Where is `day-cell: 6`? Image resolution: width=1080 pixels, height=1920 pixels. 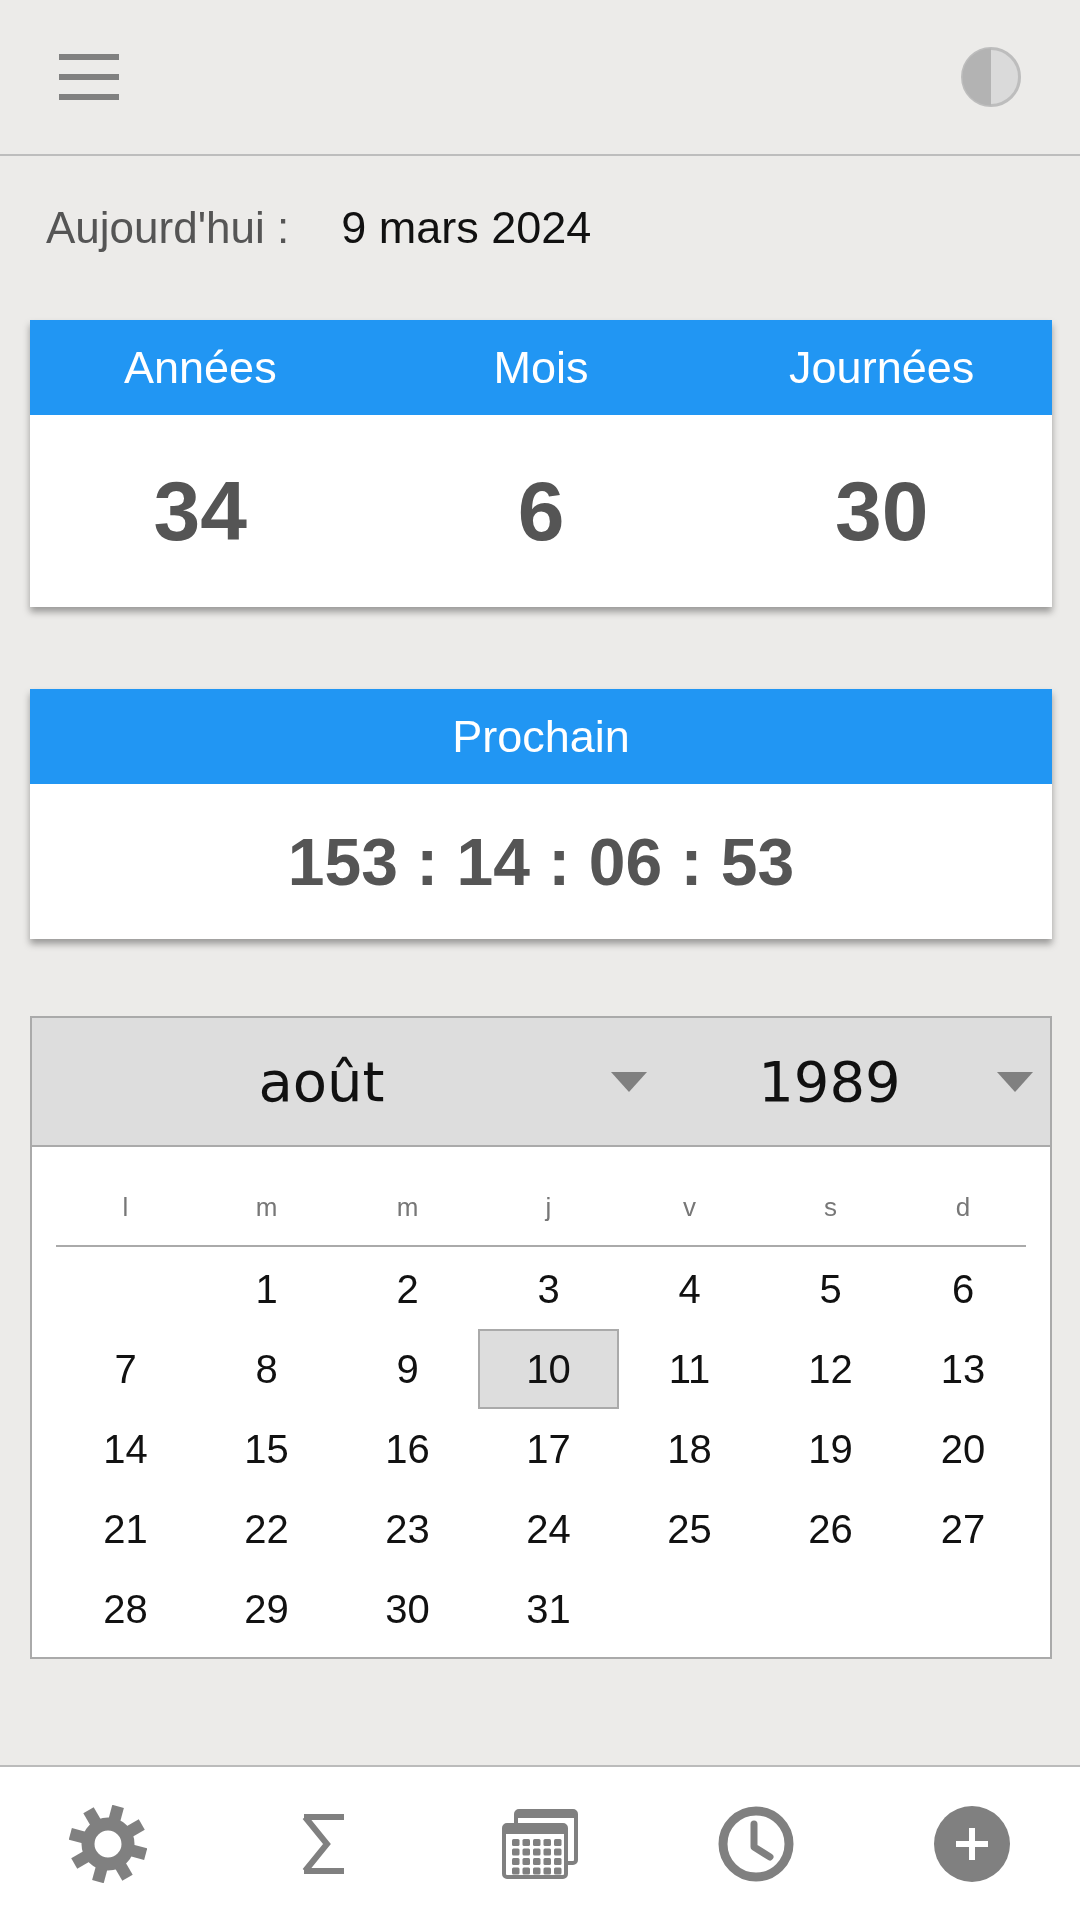
day-cell: 6 is located at coordinates (963, 1289).